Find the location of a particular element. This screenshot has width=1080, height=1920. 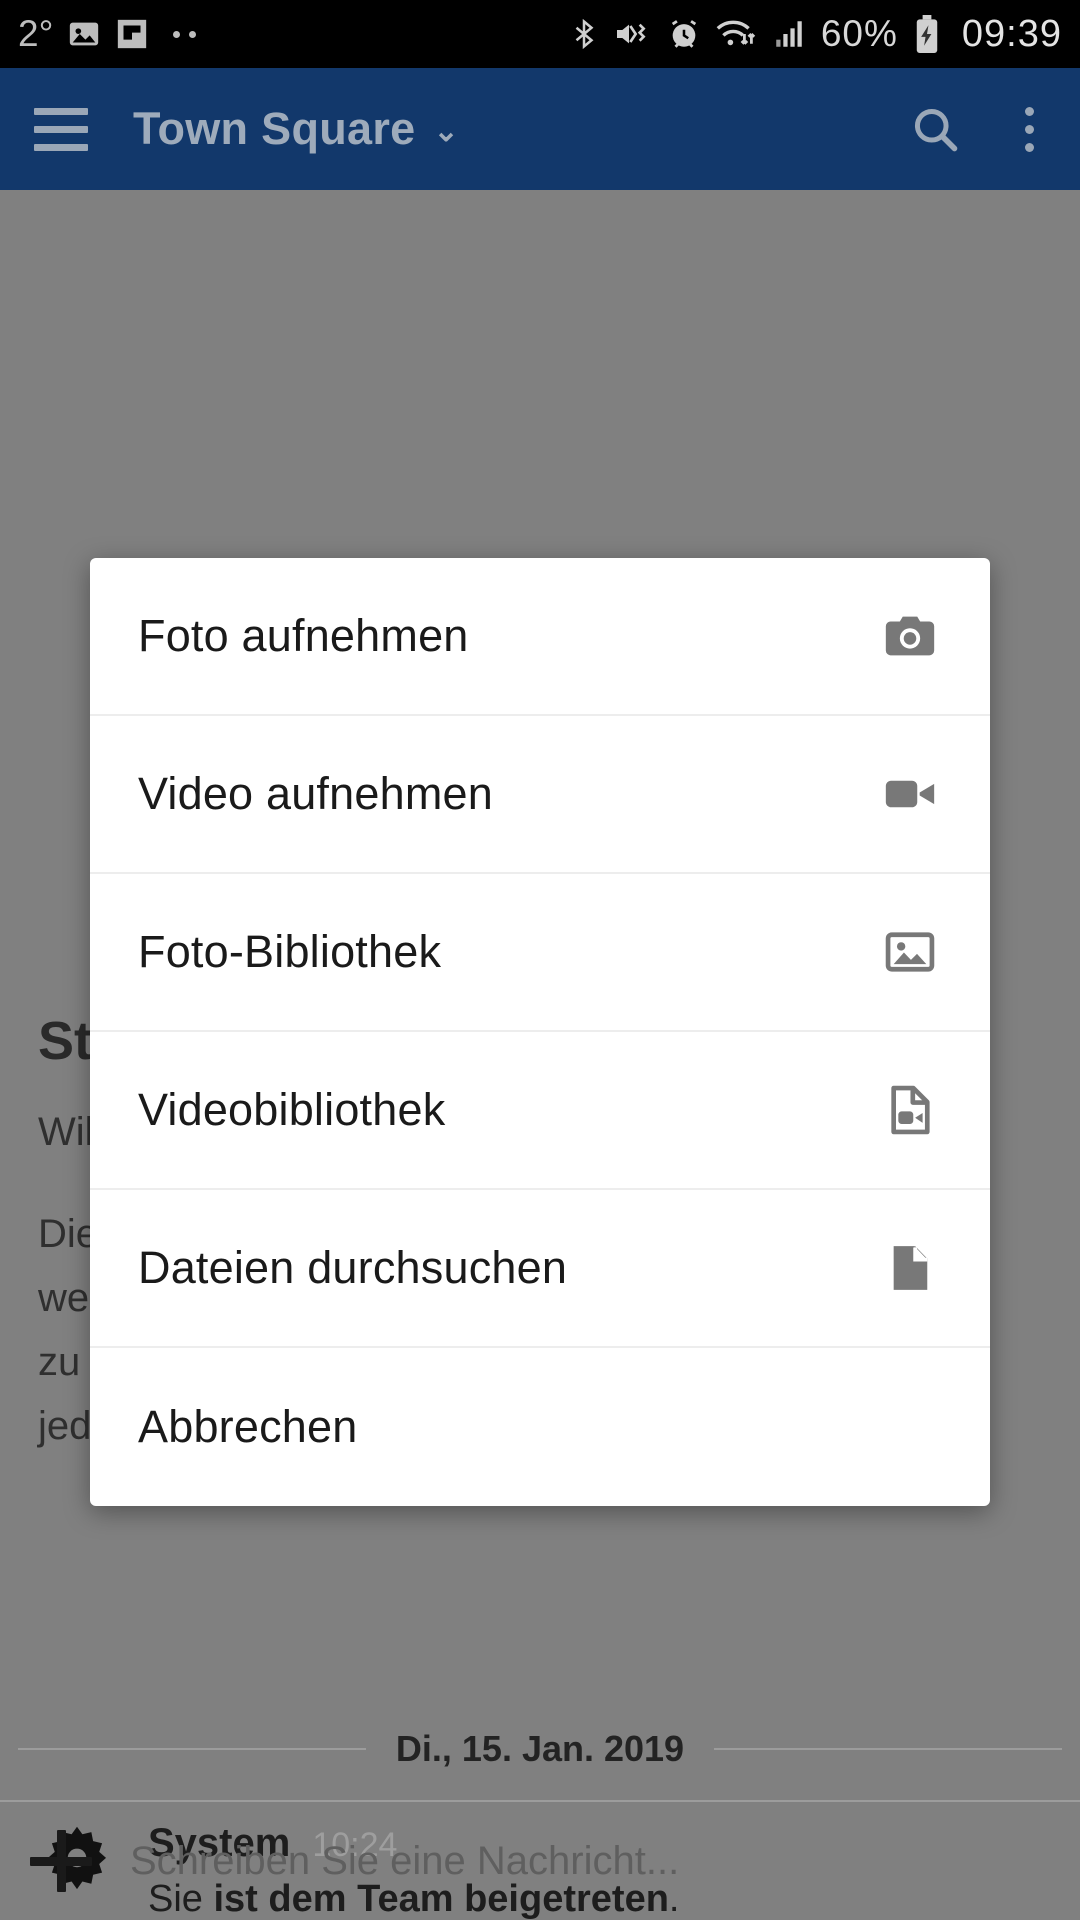

image-library-icon is located at coordinates (910, 952).